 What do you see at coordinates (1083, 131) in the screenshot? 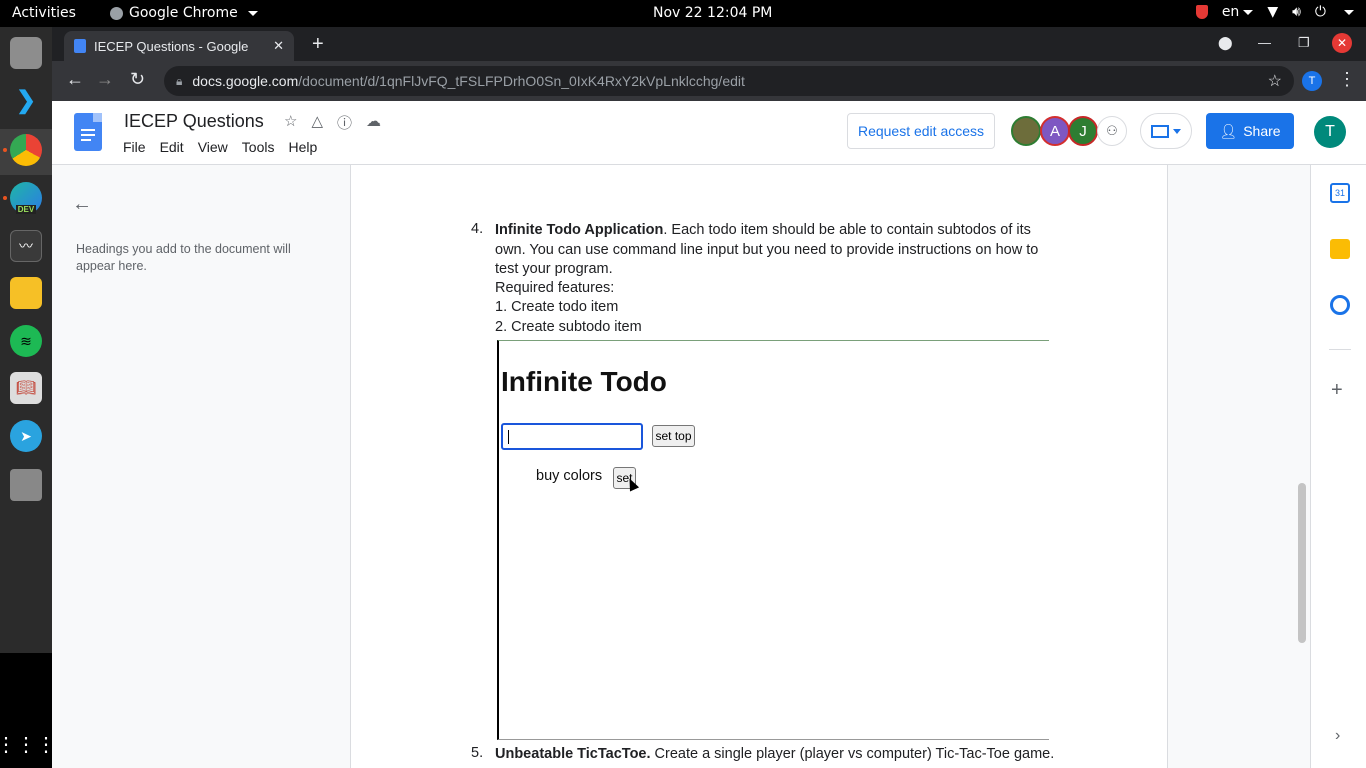
I see `collaborator-avatar: J` at bounding box center [1083, 131].